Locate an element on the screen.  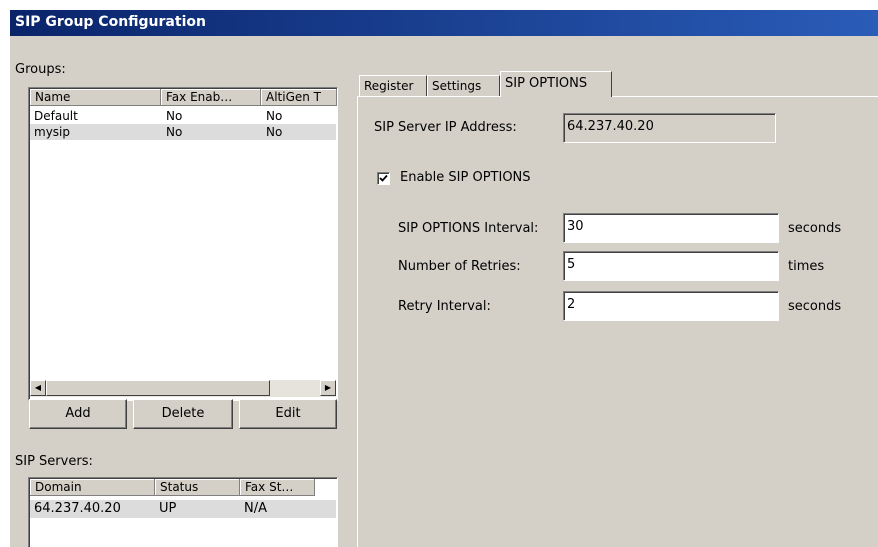
table-row: Default No No is located at coordinates (183, 116).